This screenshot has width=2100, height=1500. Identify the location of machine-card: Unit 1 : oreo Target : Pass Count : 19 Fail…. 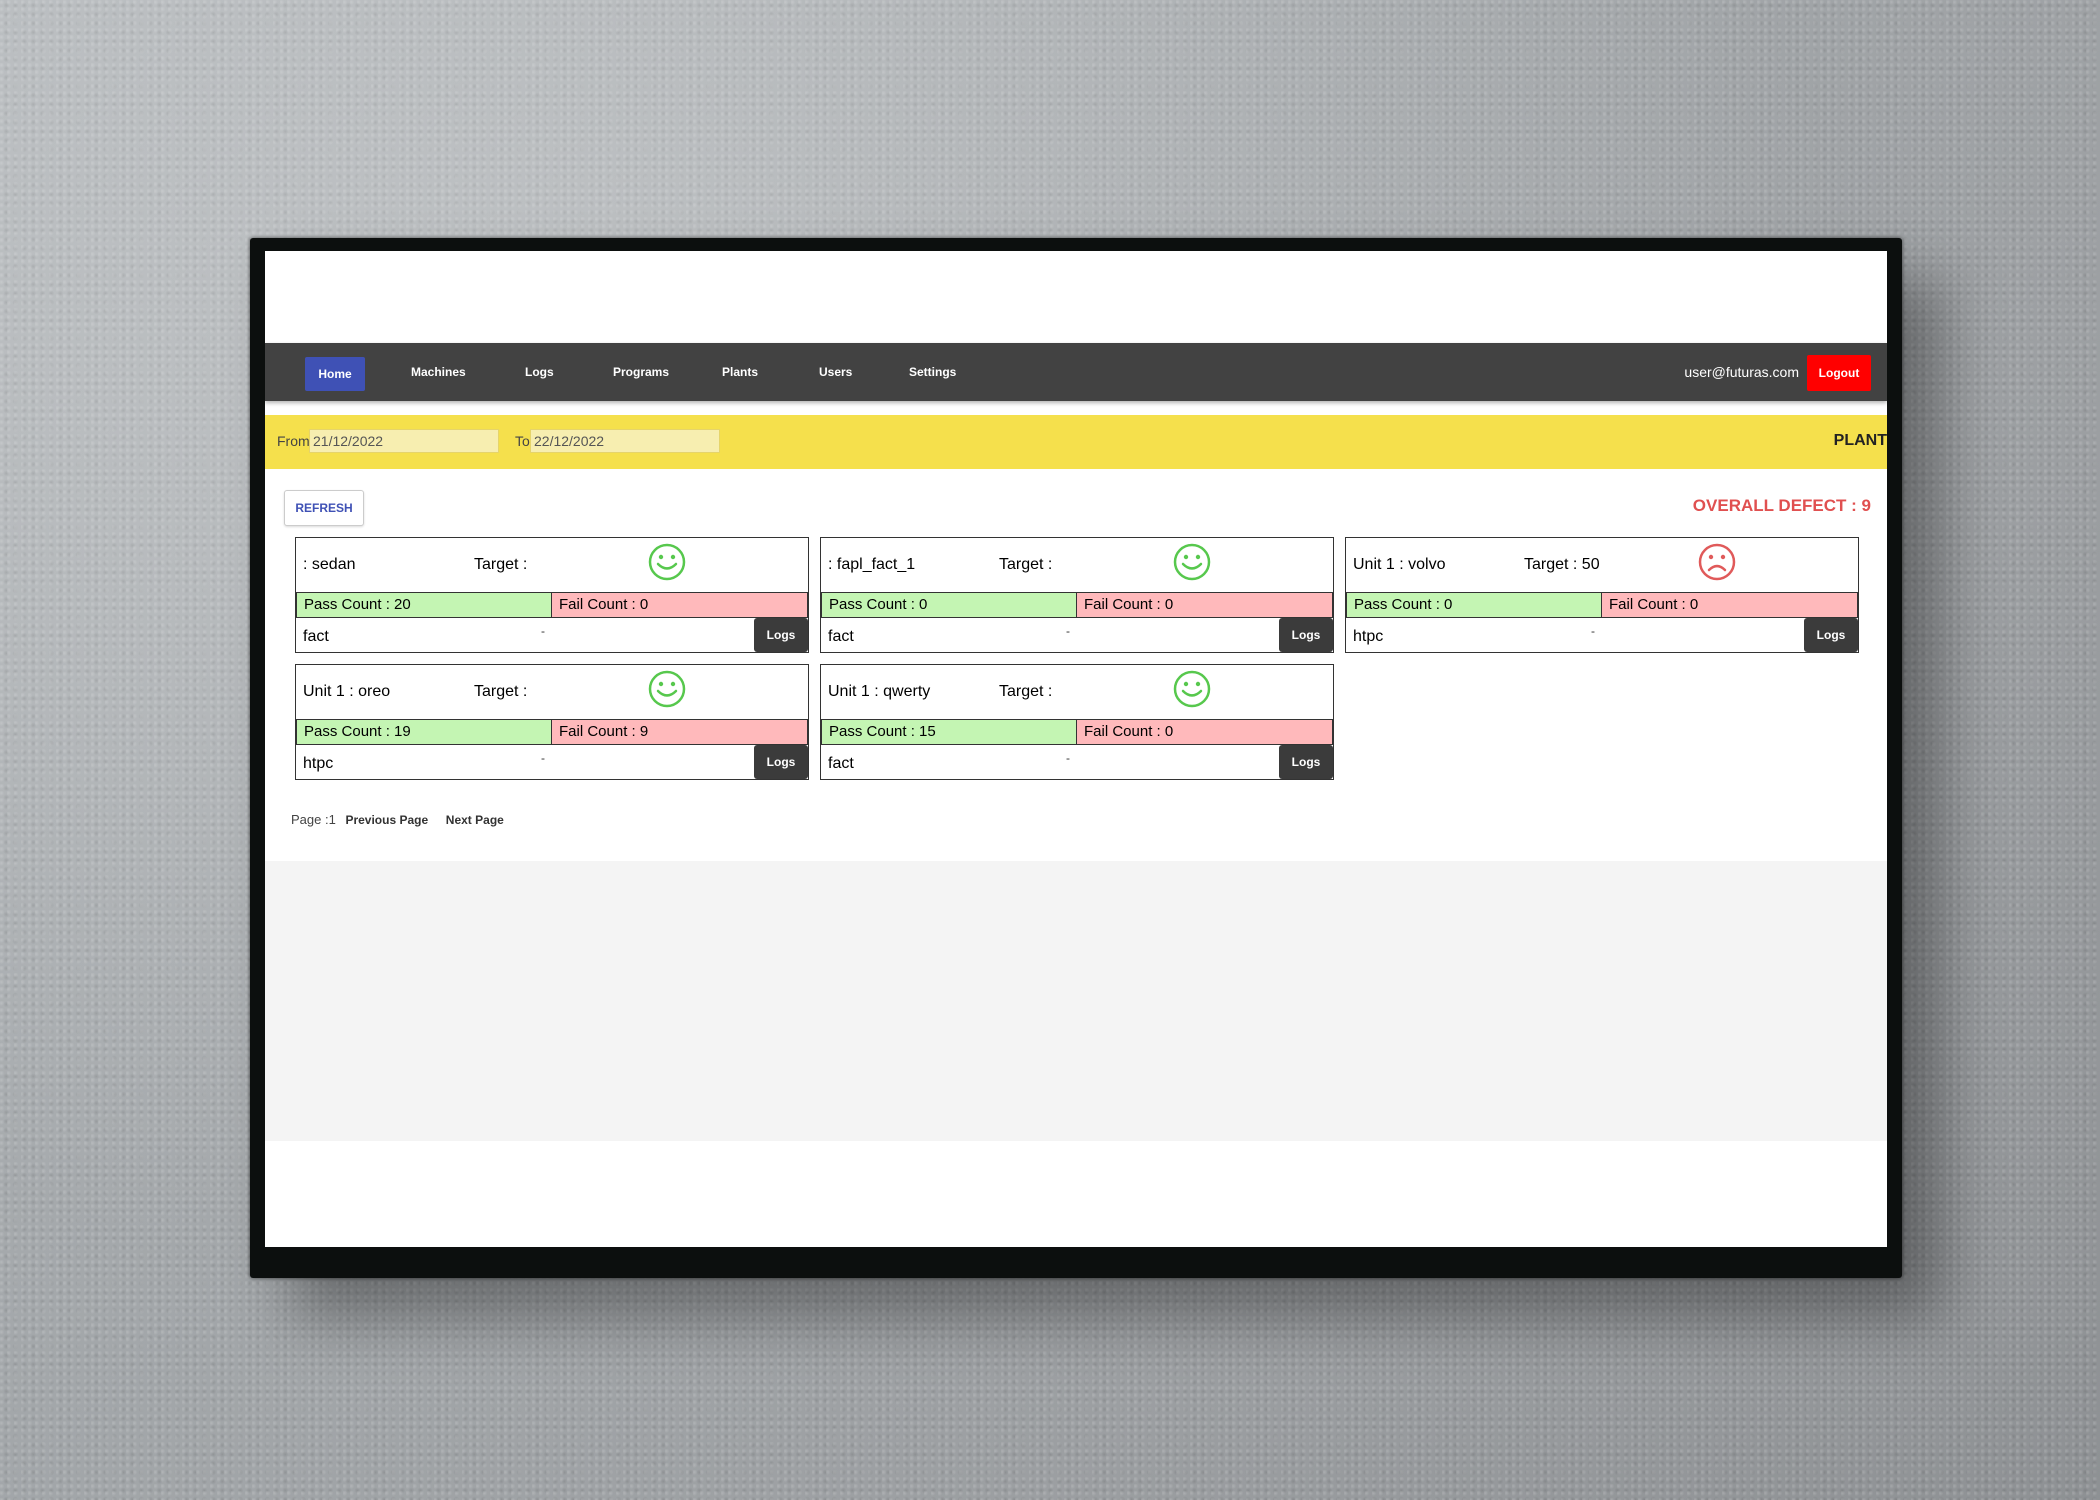
(552, 722).